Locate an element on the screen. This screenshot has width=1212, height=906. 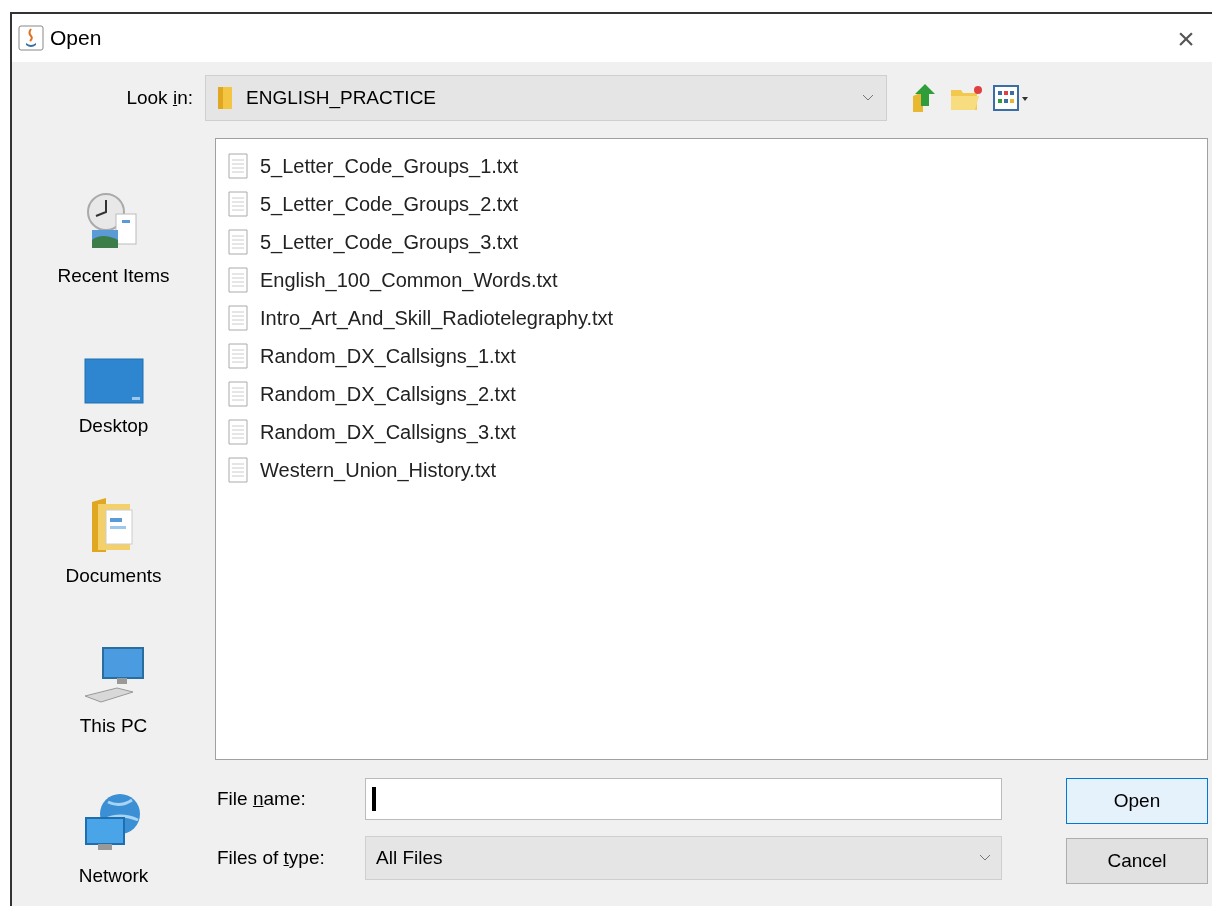
file-name: 5_Letter_Code_Groups_1.txt is located at coordinates (389, 166).